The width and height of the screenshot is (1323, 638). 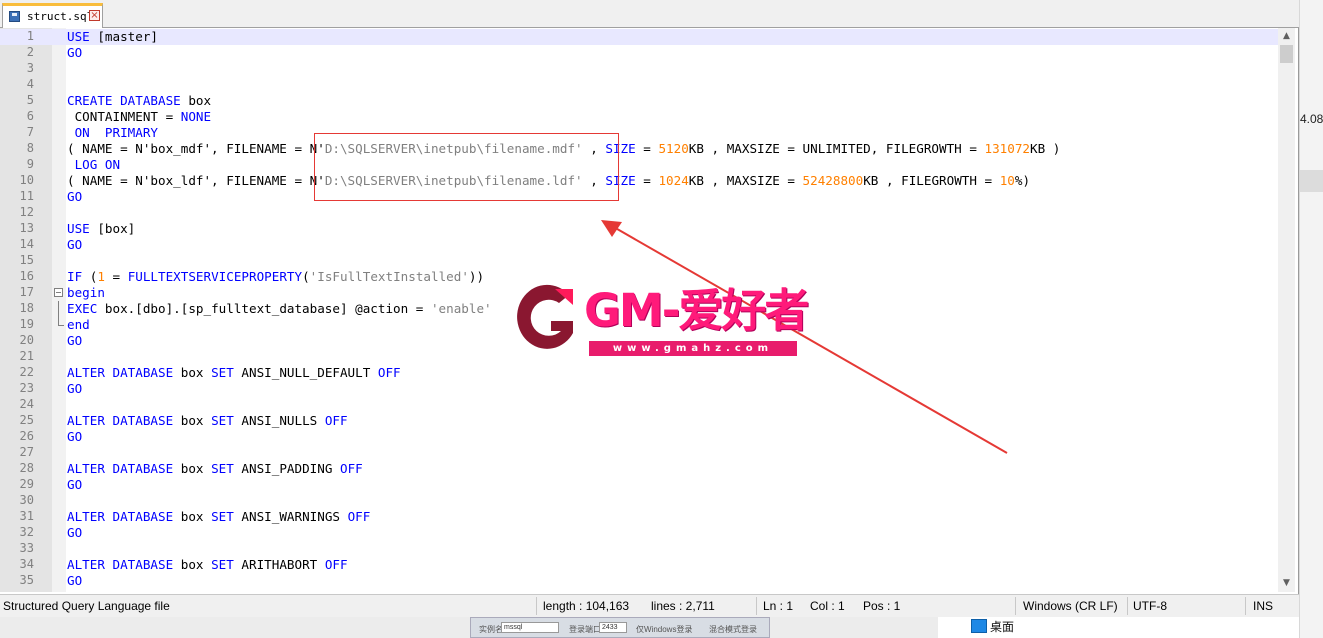 What do you see at coordinates (693, 348) in the screenshot?
I see `watermark-url: www.gmahz.com` at bounding box center [693, 348].